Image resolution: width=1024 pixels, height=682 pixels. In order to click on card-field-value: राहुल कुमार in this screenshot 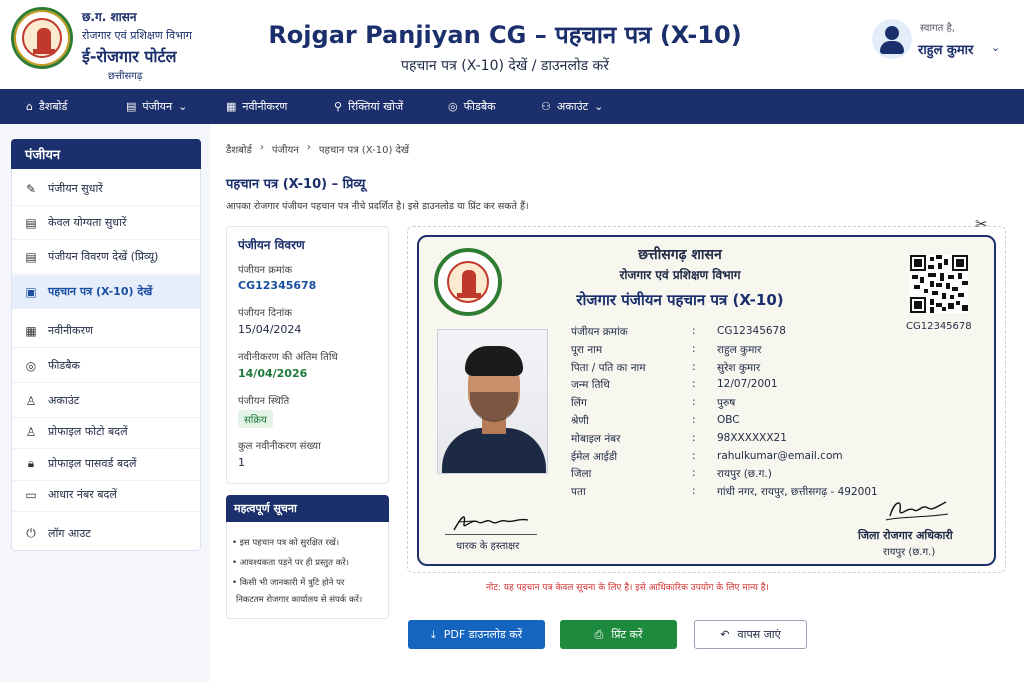, I will do `click(739, 349)`.